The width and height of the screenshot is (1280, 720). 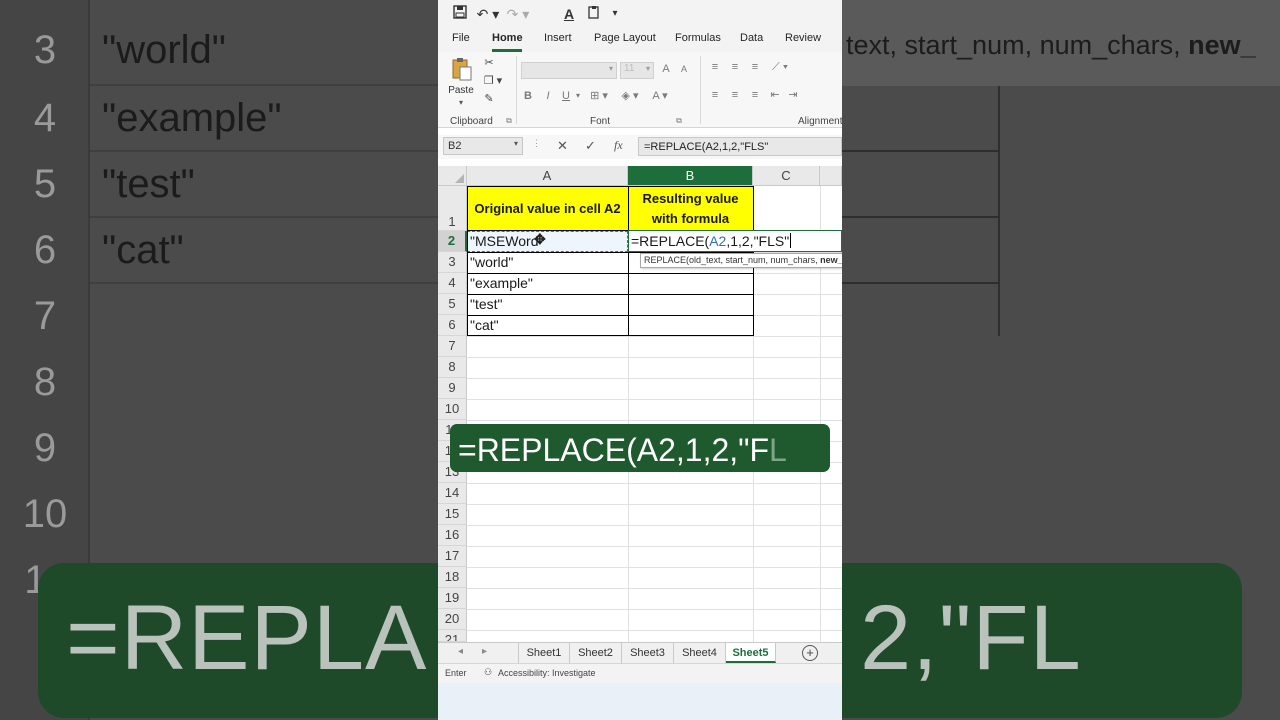 What do you see at coordinates (618, 145) in the screenshot?
I see `insert-function-button: fx` at bounding box center [618, 145].